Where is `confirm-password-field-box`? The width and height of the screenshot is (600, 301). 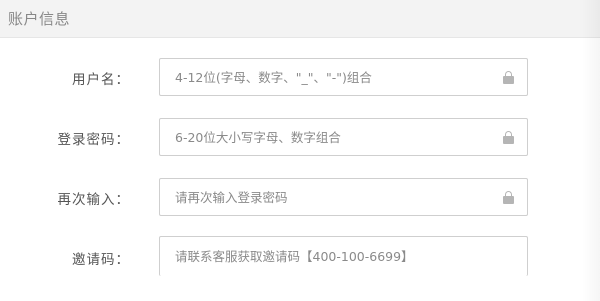 confirm-password-field-box is located at coordinates (343, 197).